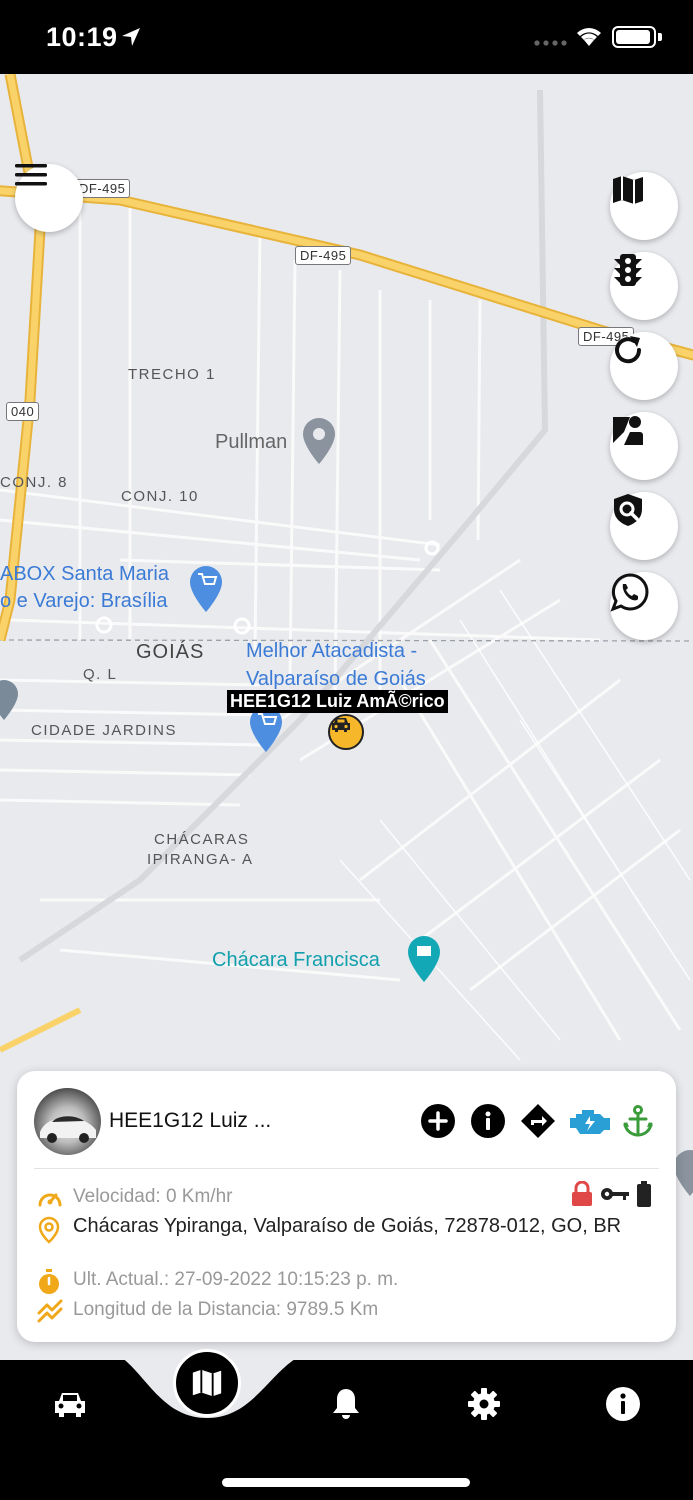 Image resolution: width=693 pixels, height=1500 pixels. I want to click on signal-icon, so click(550, 43).